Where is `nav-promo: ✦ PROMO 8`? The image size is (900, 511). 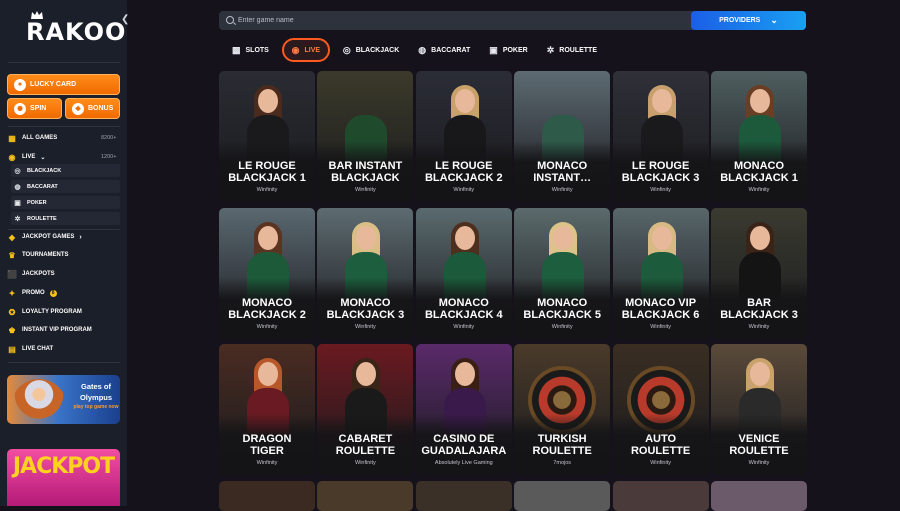
nav-promo: ✦ PROMO 8 is located at coordinates (32, 293).